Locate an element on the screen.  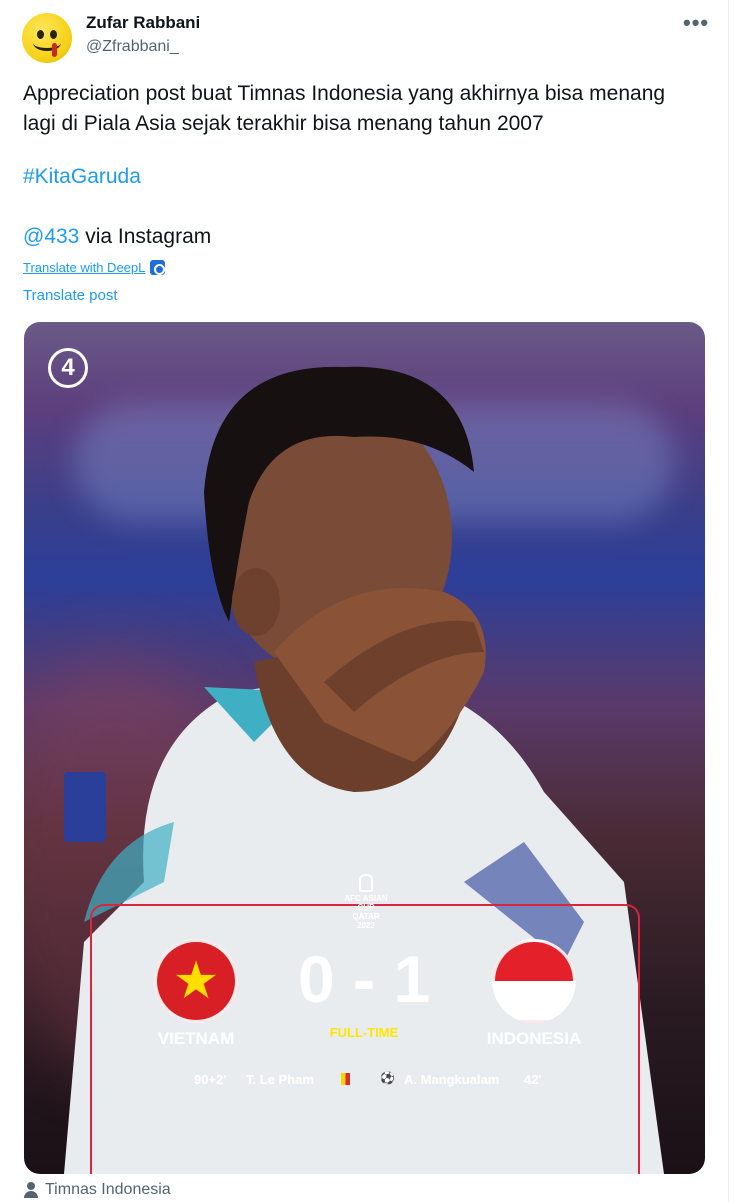
away-event-minute: 42' is located at coordinates (533, 1079).